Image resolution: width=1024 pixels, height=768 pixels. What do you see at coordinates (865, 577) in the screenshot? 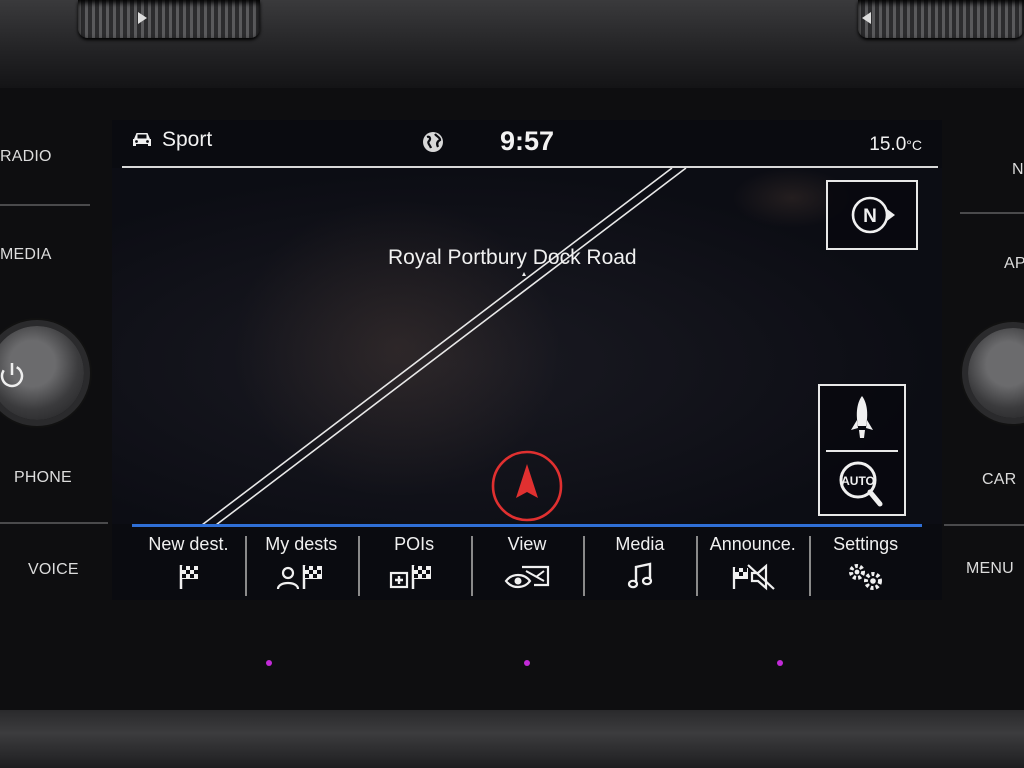
I see `gears-icon` at bounding box center [865, 577].